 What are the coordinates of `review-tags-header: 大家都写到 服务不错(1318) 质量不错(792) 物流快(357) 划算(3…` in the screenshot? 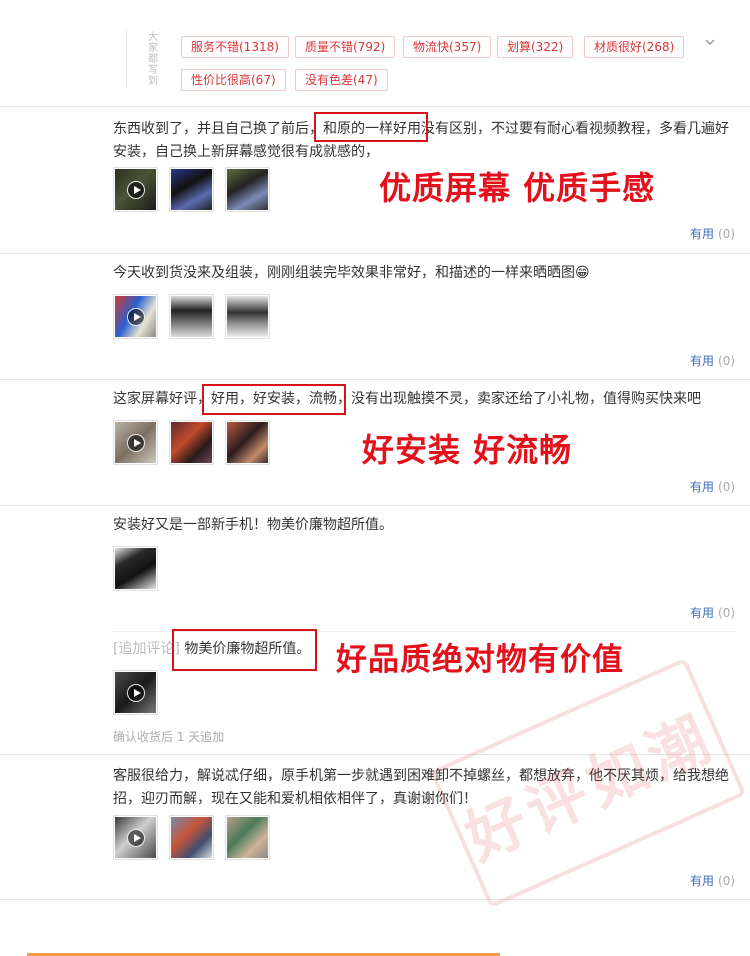 It's located at (375, 53).